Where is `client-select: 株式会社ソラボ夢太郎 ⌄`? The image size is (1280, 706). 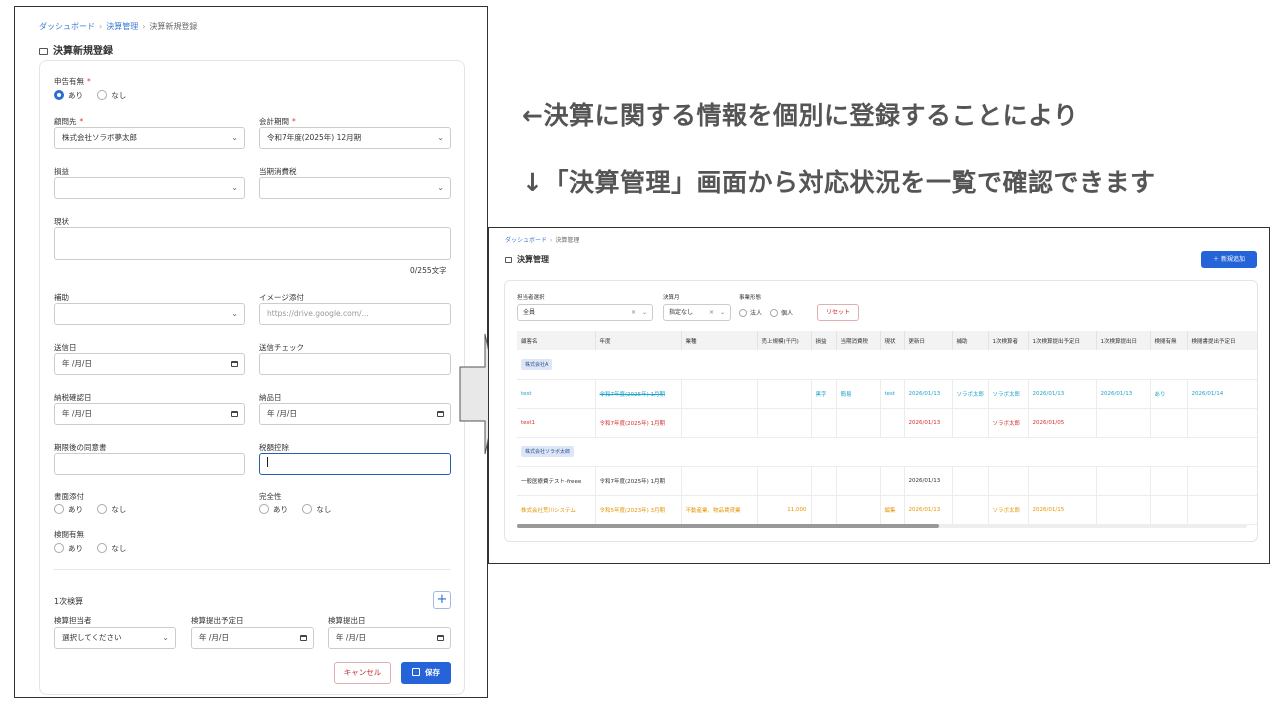 client-select: 株式会社ソラボ夢太郎 ⌄ is located at coordinates (149, 138).